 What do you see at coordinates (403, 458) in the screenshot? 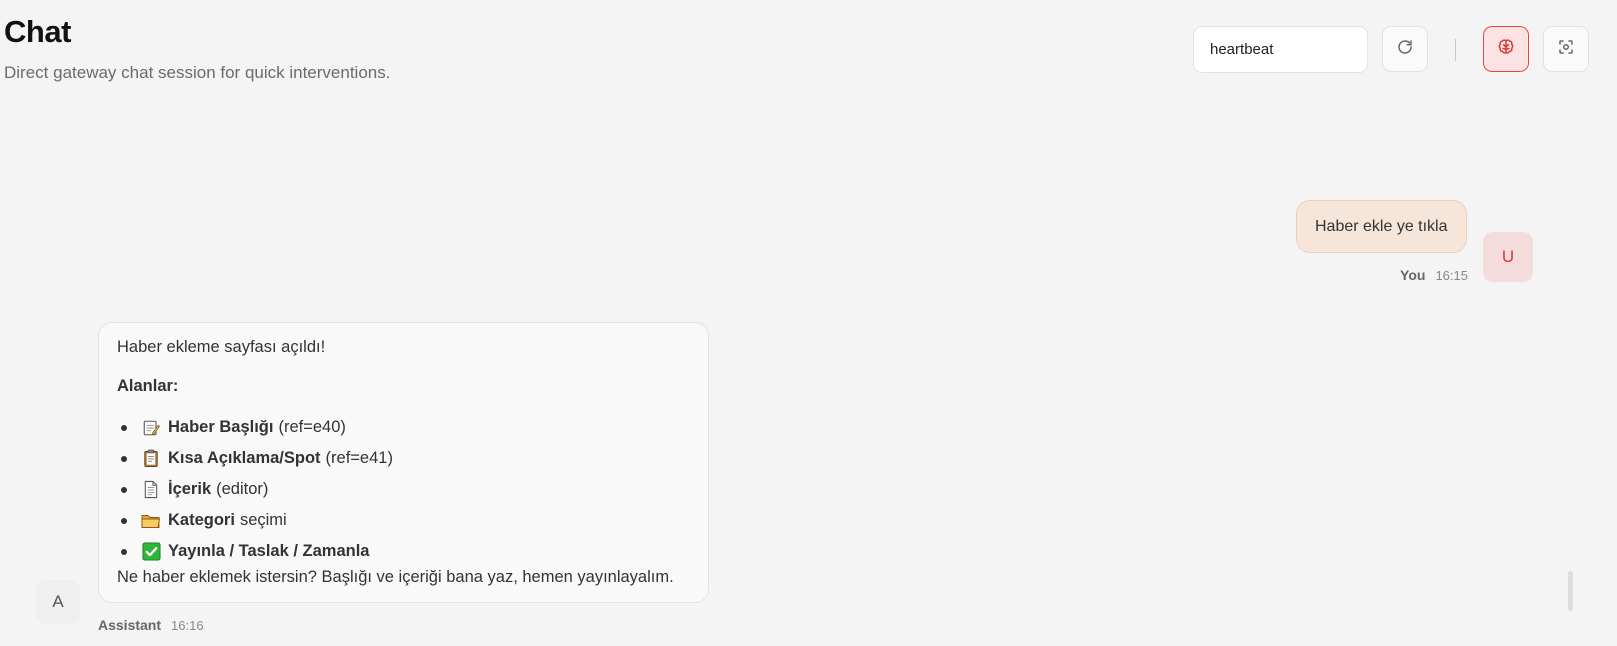
I see `list-item: Kısa Açıklama/Spot (ref=e41)` at bounding box center [403, 458].